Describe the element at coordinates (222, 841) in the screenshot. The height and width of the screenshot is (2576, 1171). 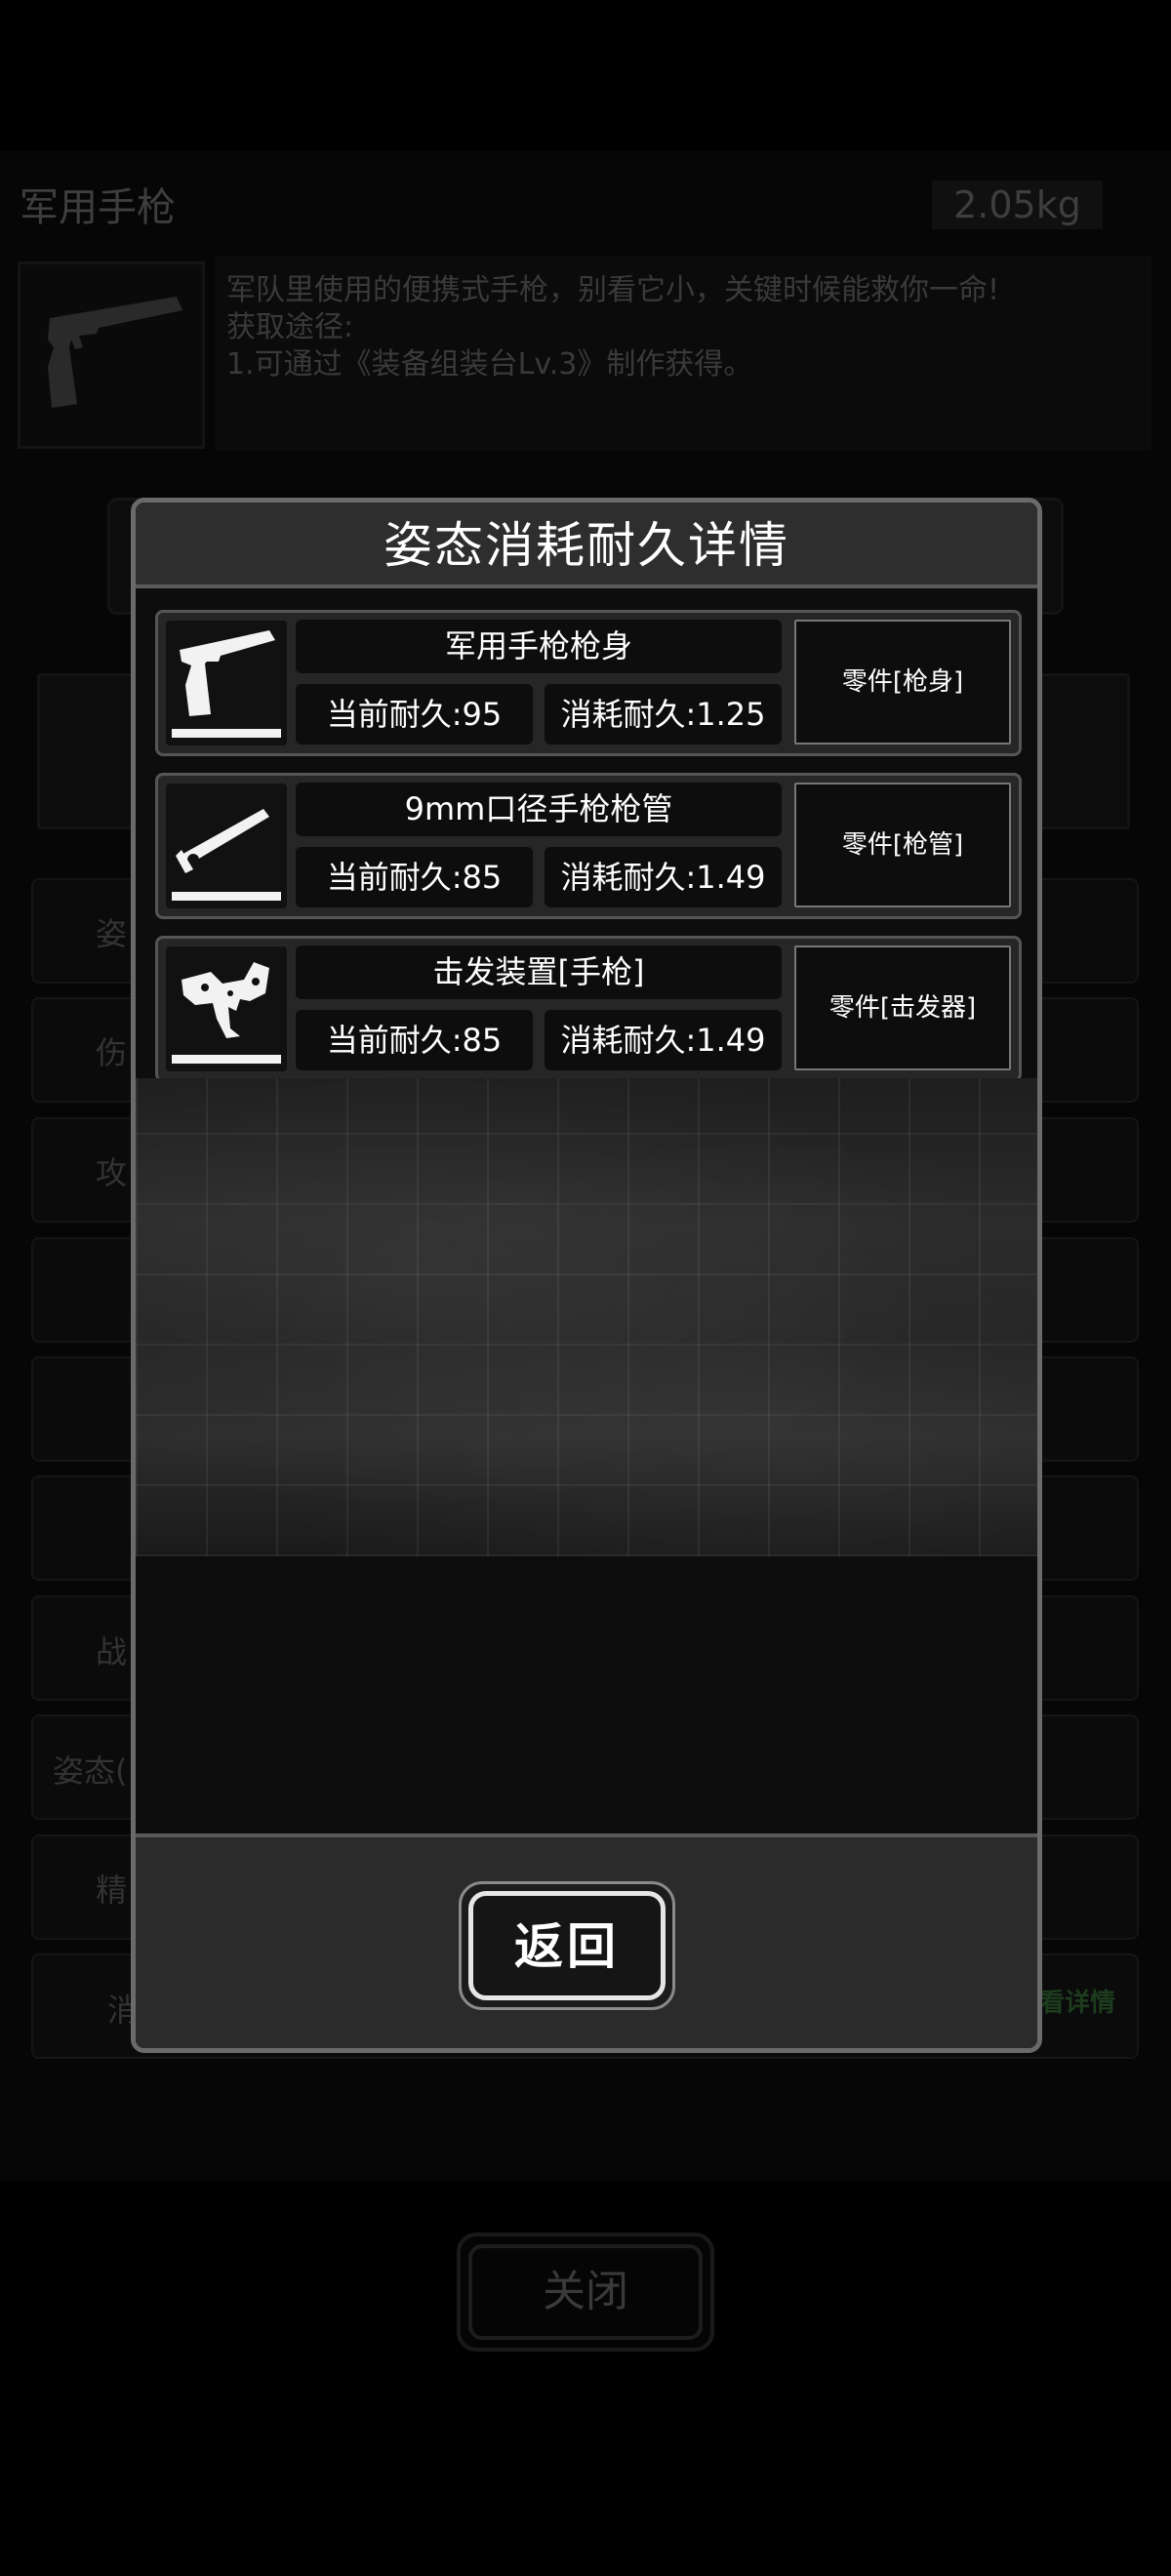
I see `pistol-barrel-icon` at that location.